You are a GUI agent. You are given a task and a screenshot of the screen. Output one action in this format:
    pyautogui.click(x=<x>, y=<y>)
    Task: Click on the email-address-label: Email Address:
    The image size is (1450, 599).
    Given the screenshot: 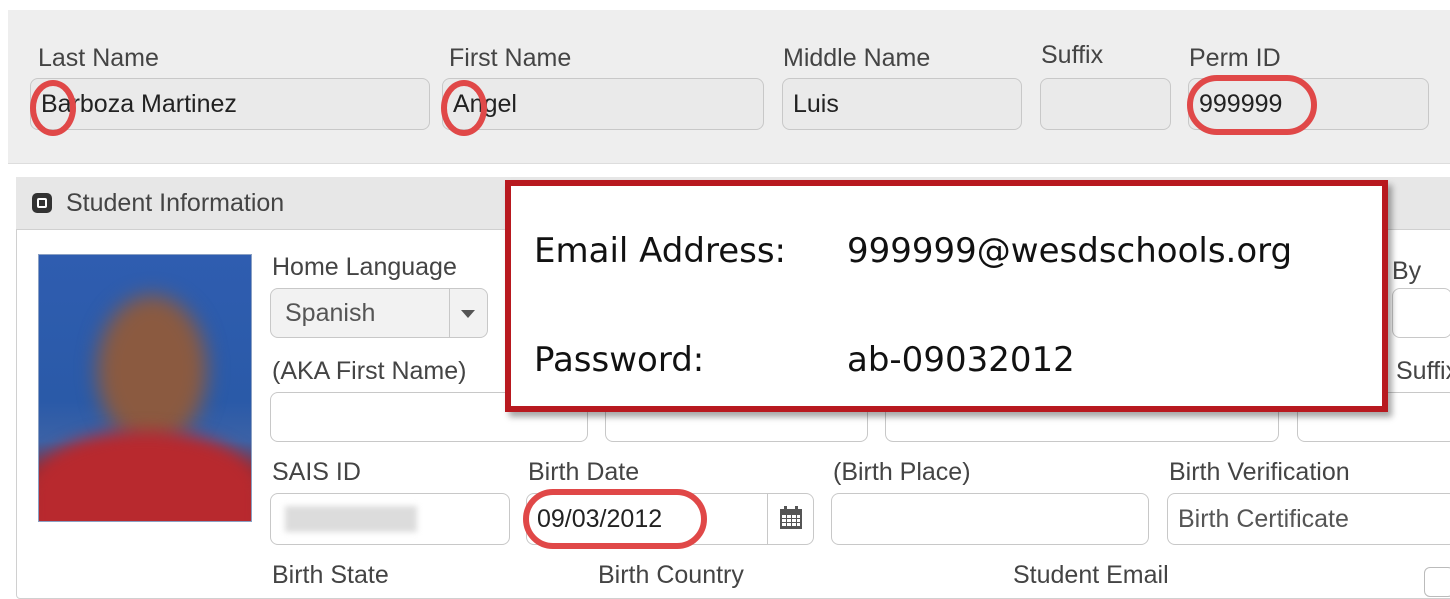 What is the action you would take?
    pyautogui.click(x=660, y=251)
    